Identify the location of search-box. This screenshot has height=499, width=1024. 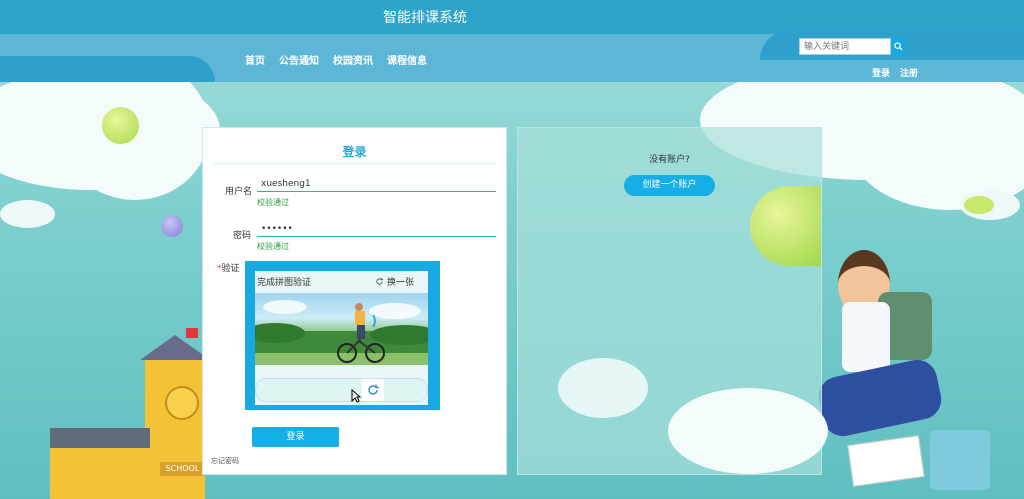
(852, 46).